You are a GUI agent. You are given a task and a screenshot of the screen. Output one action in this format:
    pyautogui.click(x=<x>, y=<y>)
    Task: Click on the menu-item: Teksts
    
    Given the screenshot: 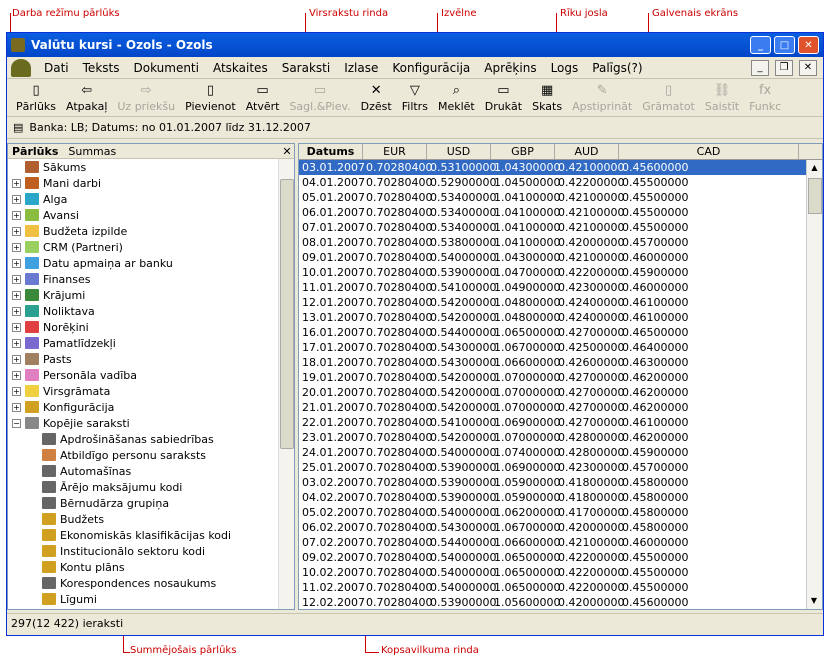 What is the action you would take?
    pyautogui.click(x=101, y=68)
    